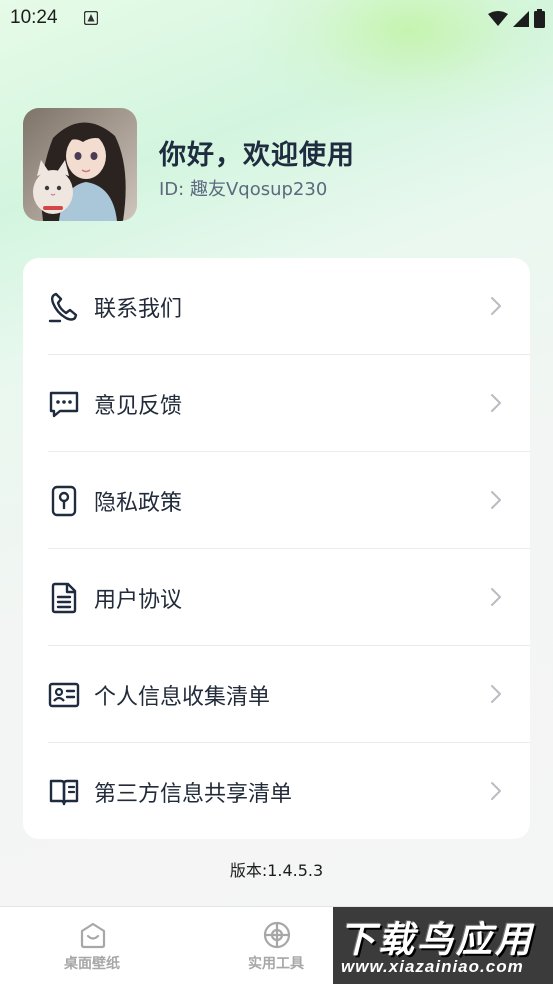 The image size is (553, 984). I want to click on signal-icon, so click(521, 18).